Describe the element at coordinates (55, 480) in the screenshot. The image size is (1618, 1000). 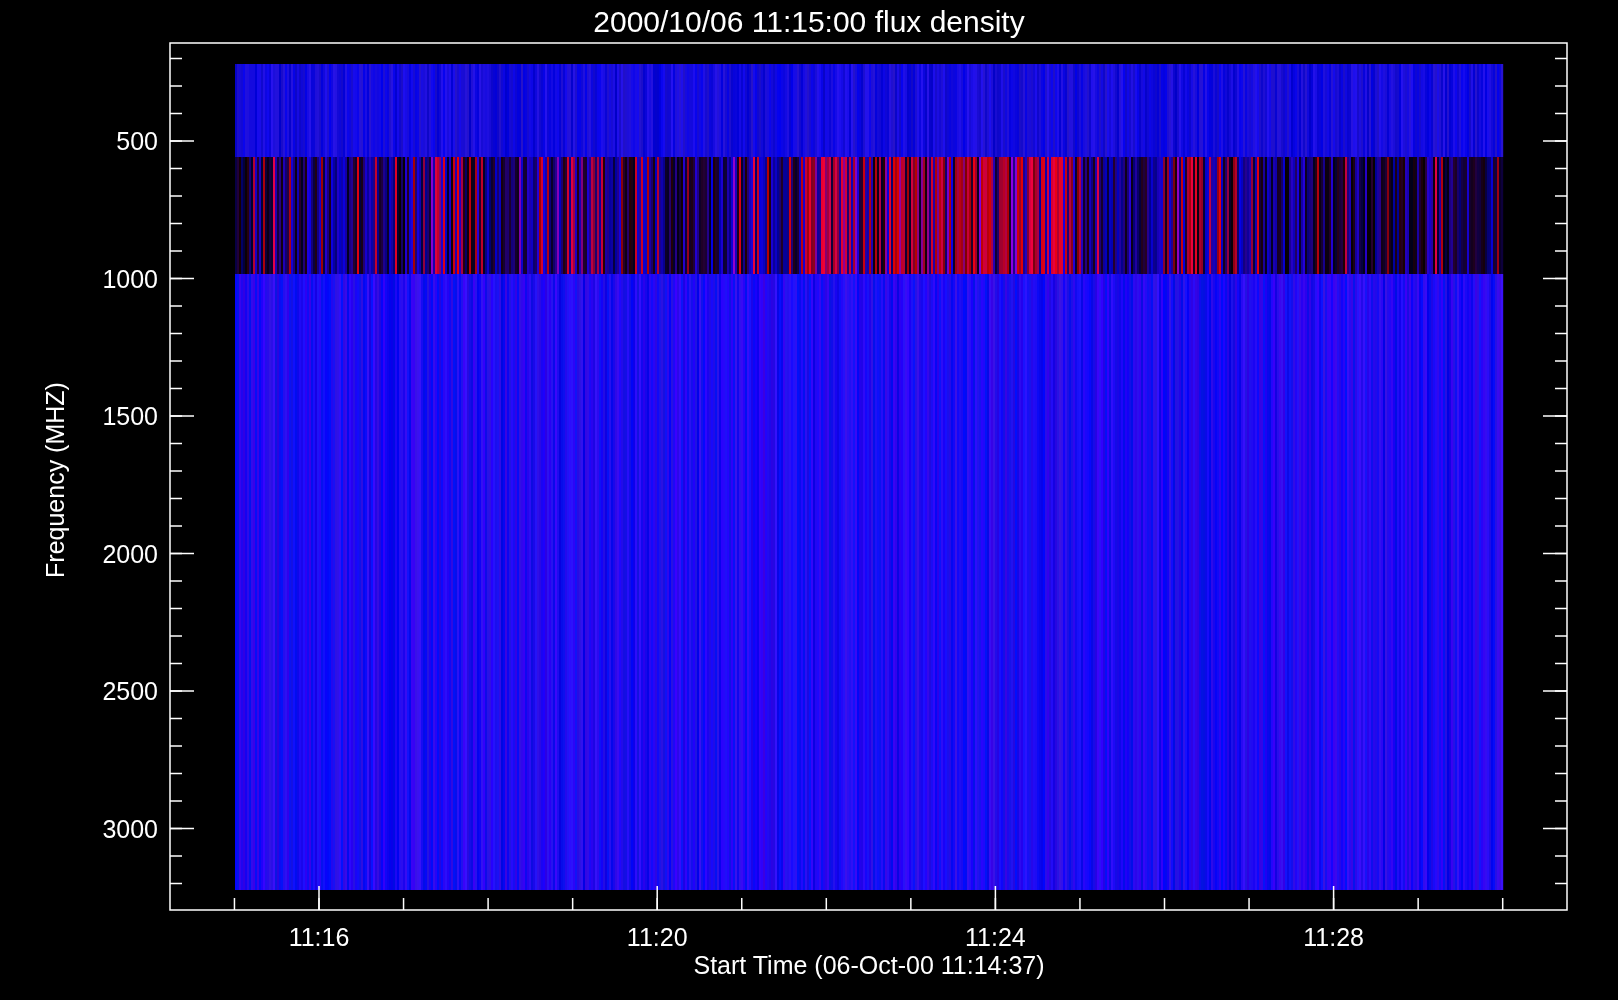
I see `y-axis-label: Frequency (MHZ)` at that location.